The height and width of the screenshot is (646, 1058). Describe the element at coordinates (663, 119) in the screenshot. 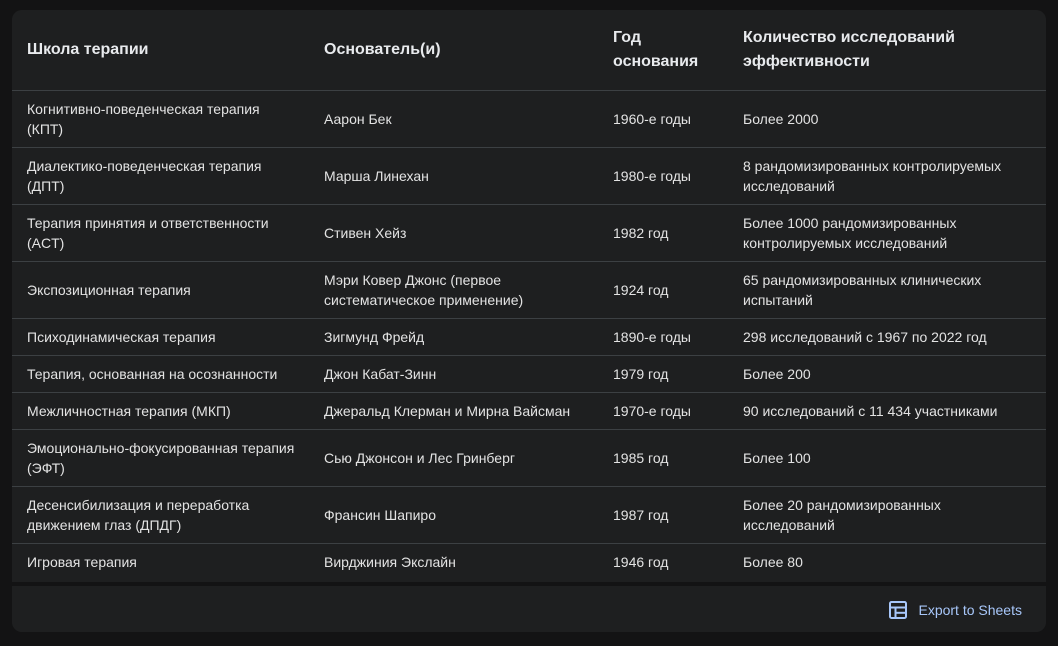

I see `cell-year: 1960-е годы` at that location.